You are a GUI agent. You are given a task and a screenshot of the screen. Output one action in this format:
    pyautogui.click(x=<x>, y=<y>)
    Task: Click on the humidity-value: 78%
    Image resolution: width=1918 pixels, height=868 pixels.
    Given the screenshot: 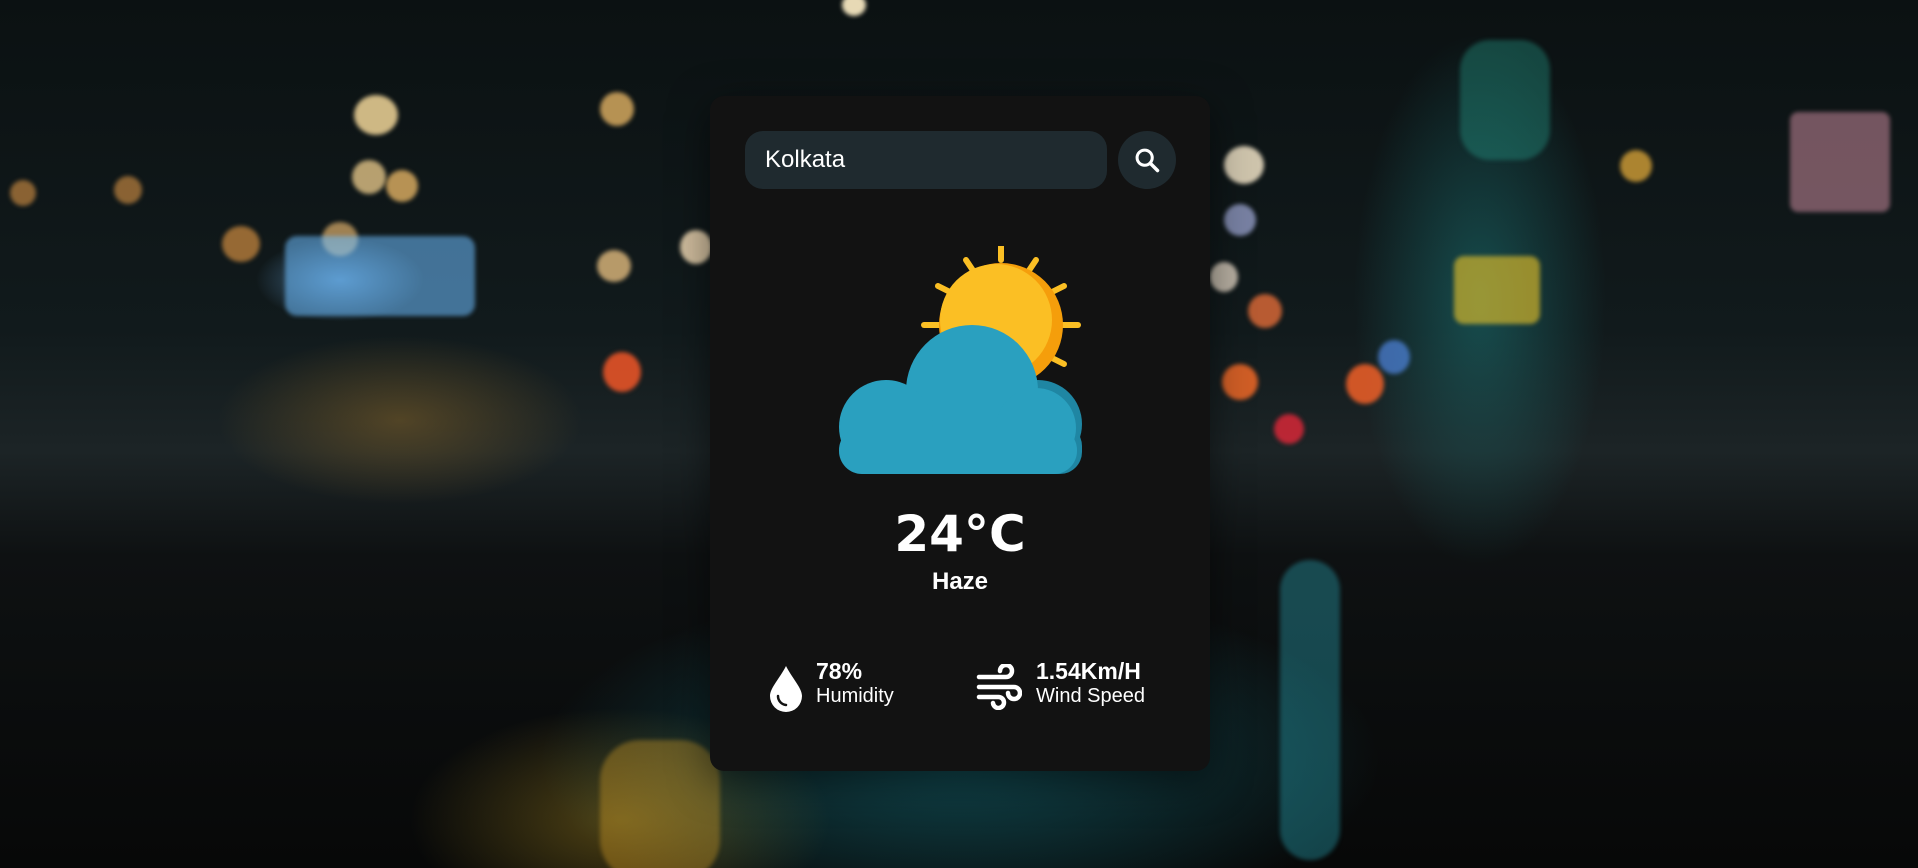 What is the action you would take?
    pyautogui.click(x=839, y=671)
    